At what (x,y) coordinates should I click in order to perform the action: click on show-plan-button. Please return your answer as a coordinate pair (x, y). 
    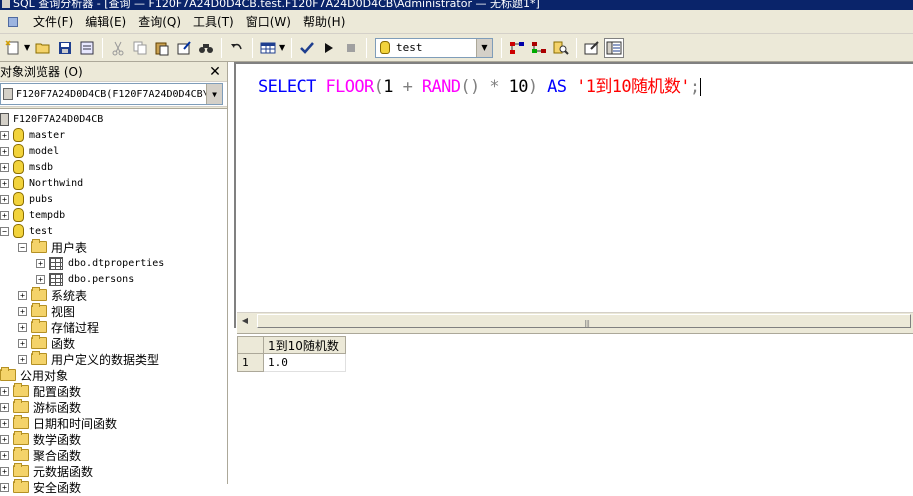
    Looking at the image, I should click on (539, 48).